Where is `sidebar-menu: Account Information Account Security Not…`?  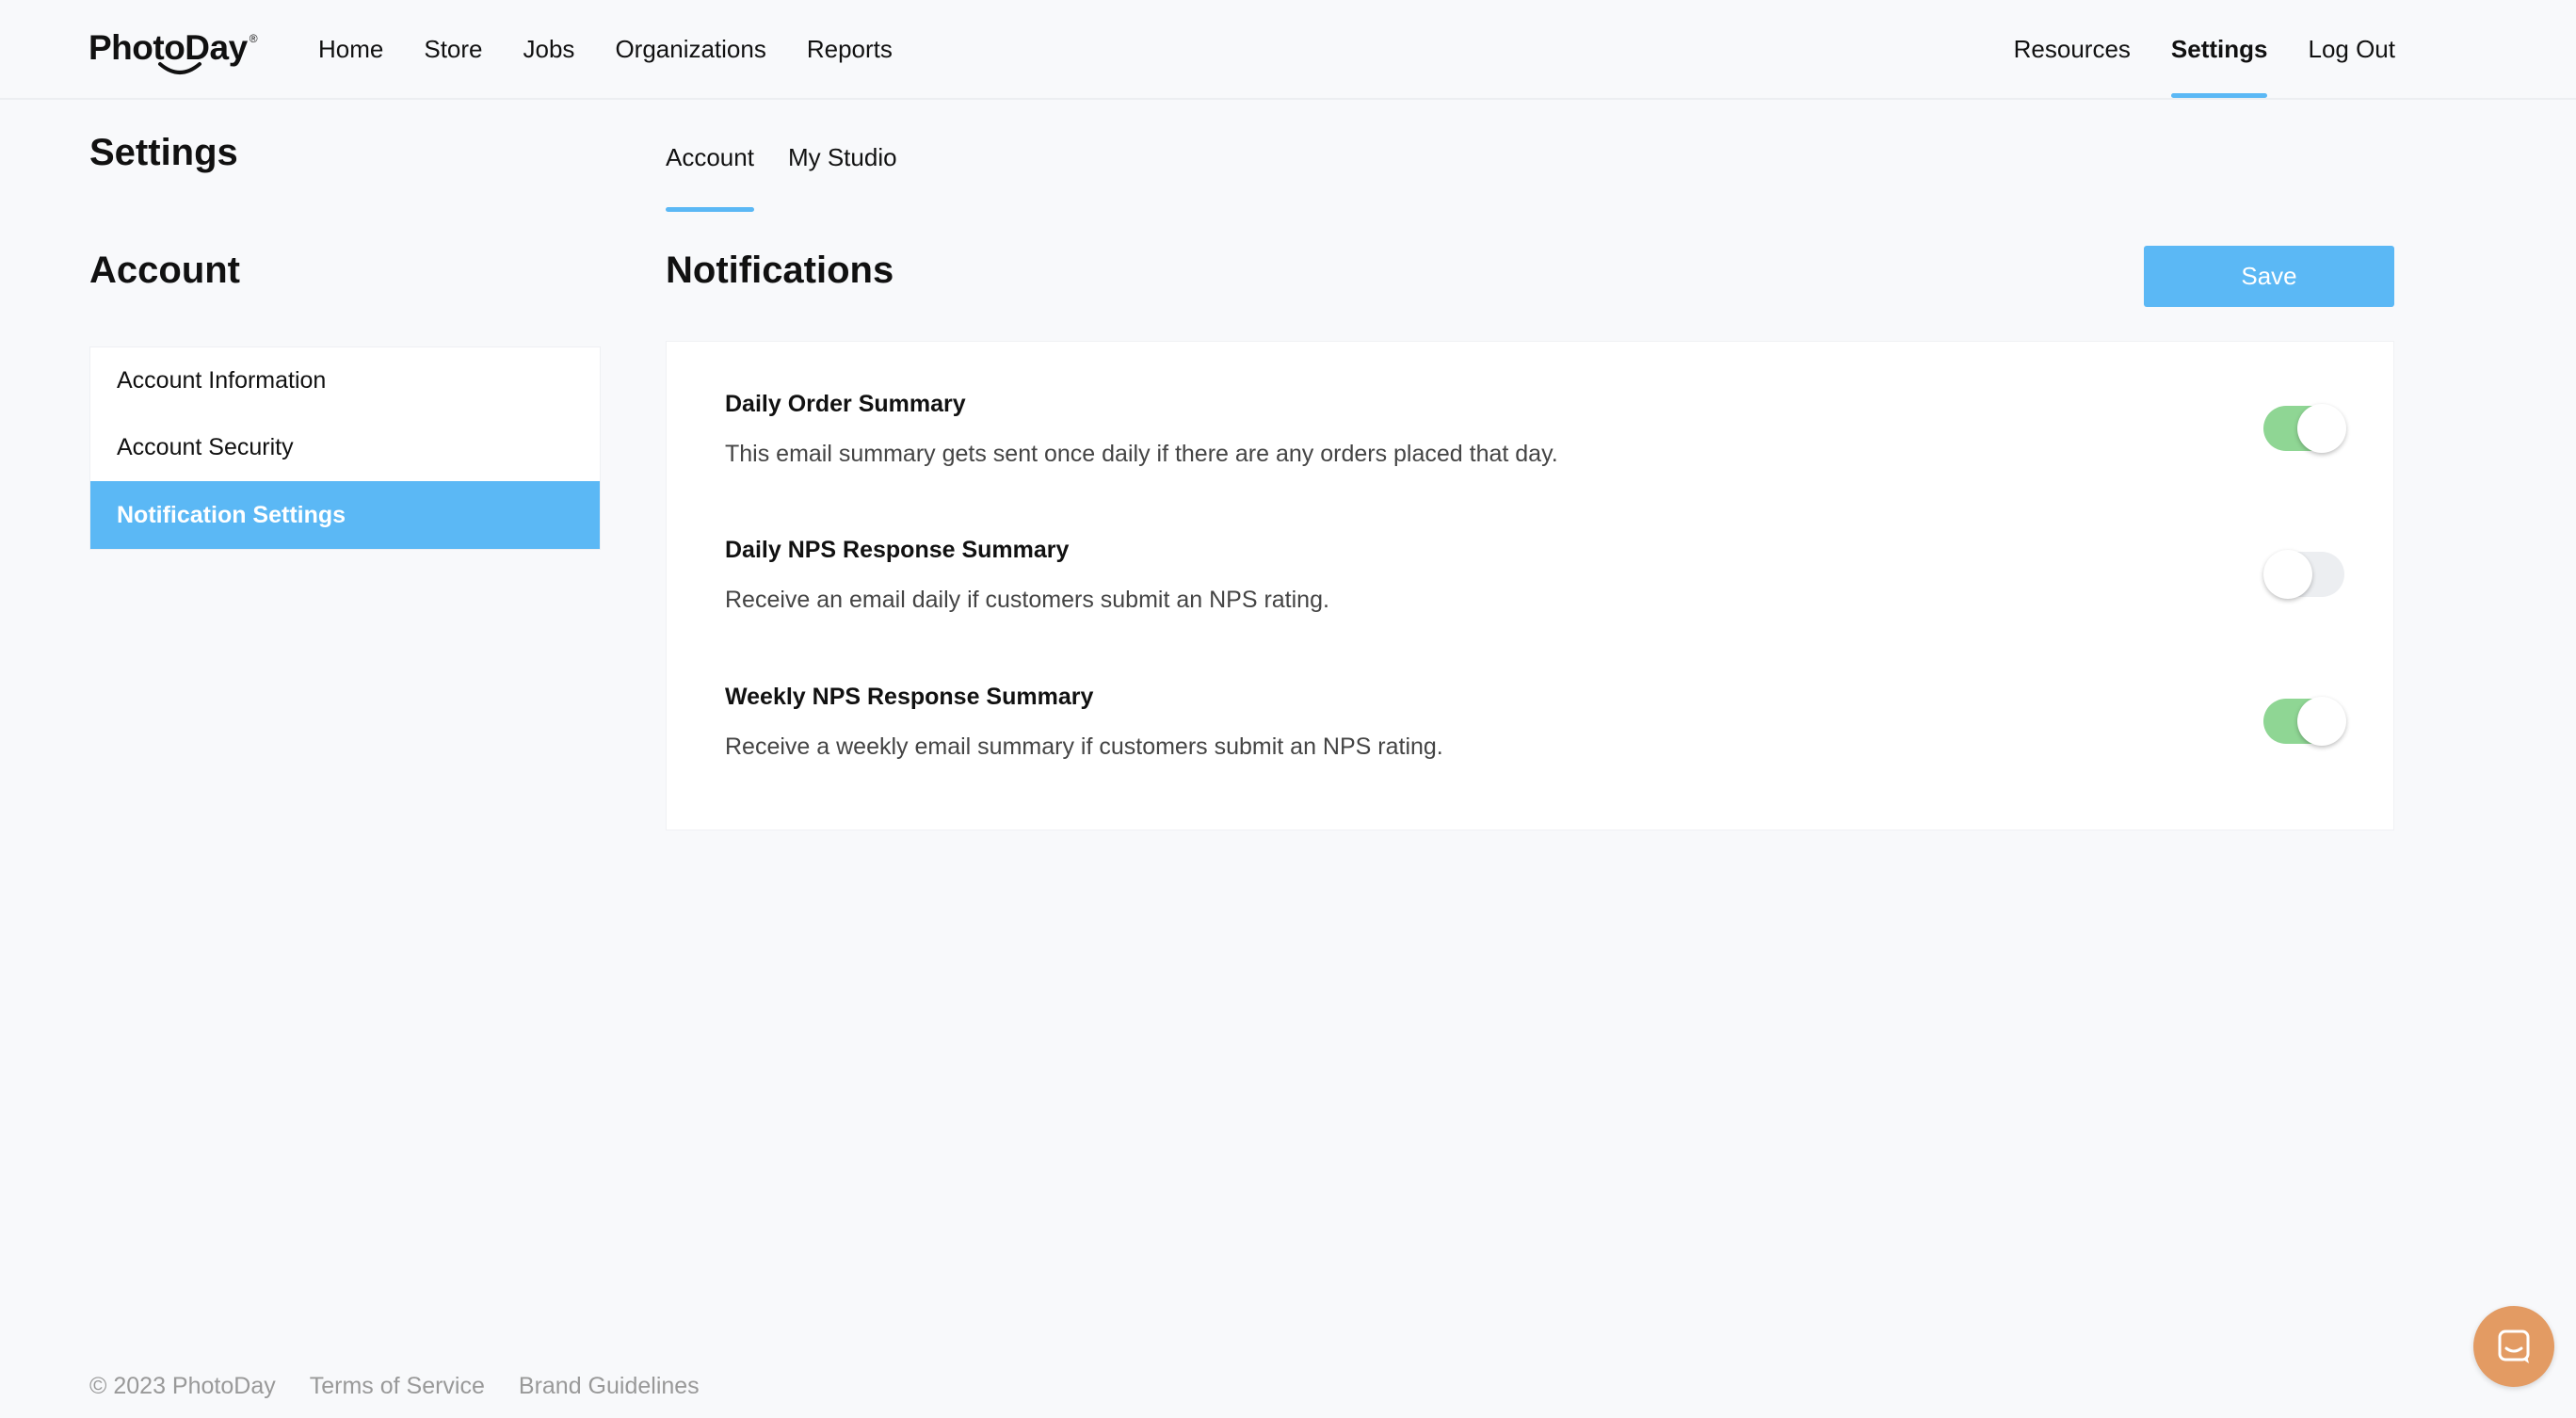
sidebar-menu: Account Information Account Security Not… is located at coordinates (345, 448).